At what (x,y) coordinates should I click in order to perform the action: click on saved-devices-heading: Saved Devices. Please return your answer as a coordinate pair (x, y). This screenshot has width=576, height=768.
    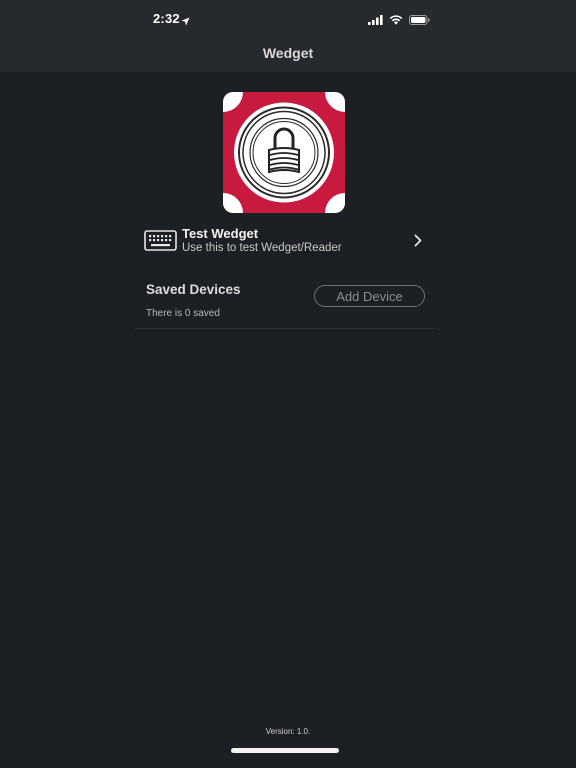
    Looking at the image, I should click on (193, 289).